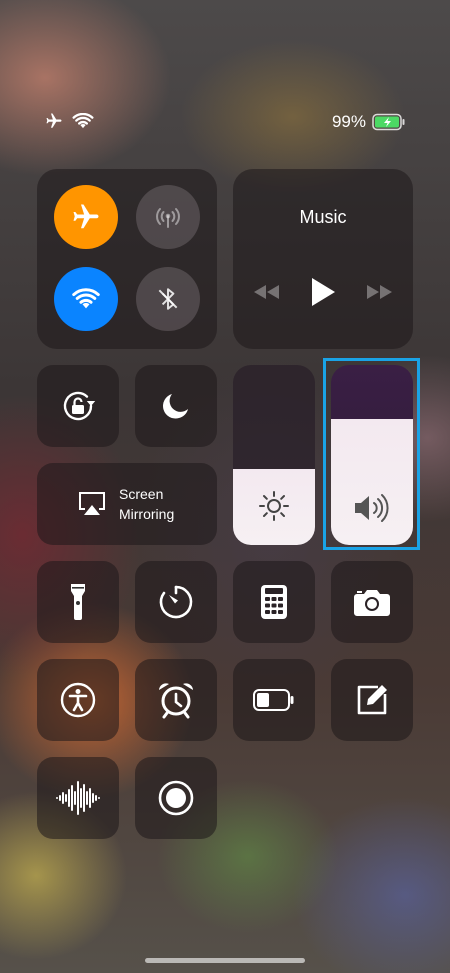  I want to click on screen-mirroring-label: Screen Mirroring, so click(146, 504).